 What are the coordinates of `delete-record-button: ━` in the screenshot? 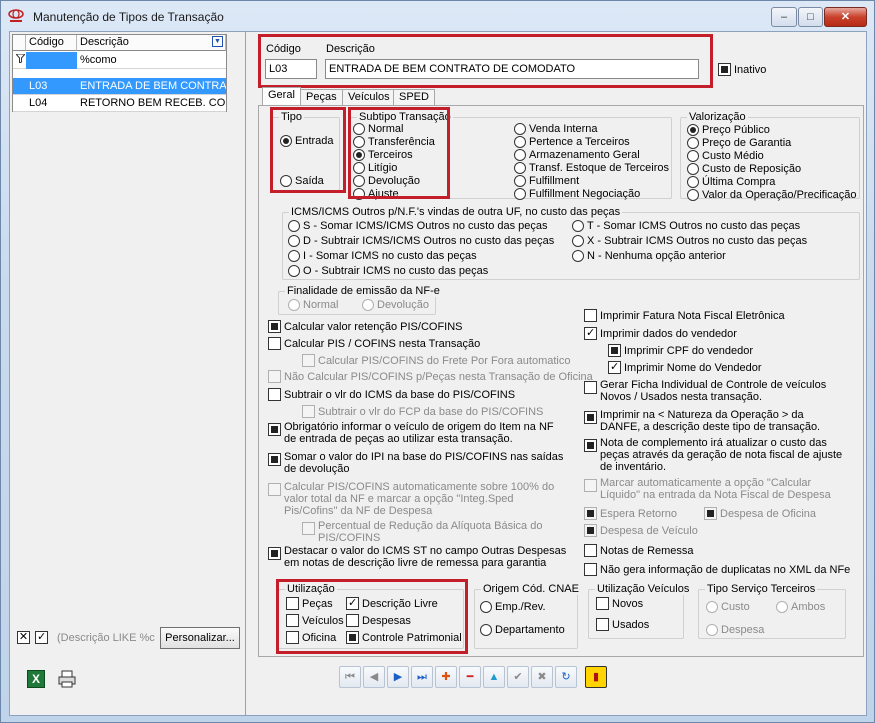 It's located at (470, 677).